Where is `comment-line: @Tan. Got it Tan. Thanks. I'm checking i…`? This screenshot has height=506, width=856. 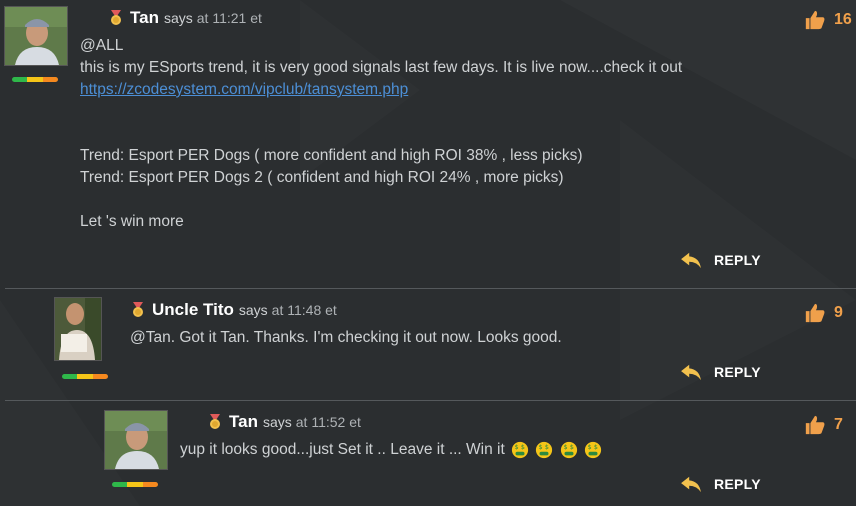
comment-line: @Tan. Got it Tan. Thanks. I'm checking i… is located at coordinates (346, 337).